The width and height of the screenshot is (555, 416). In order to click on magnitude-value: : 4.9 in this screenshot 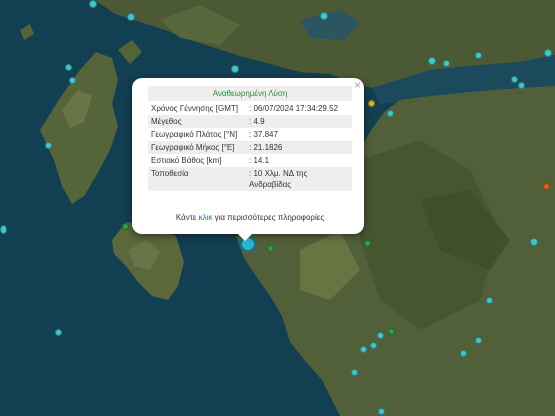, I will do `click(299, 121)`.